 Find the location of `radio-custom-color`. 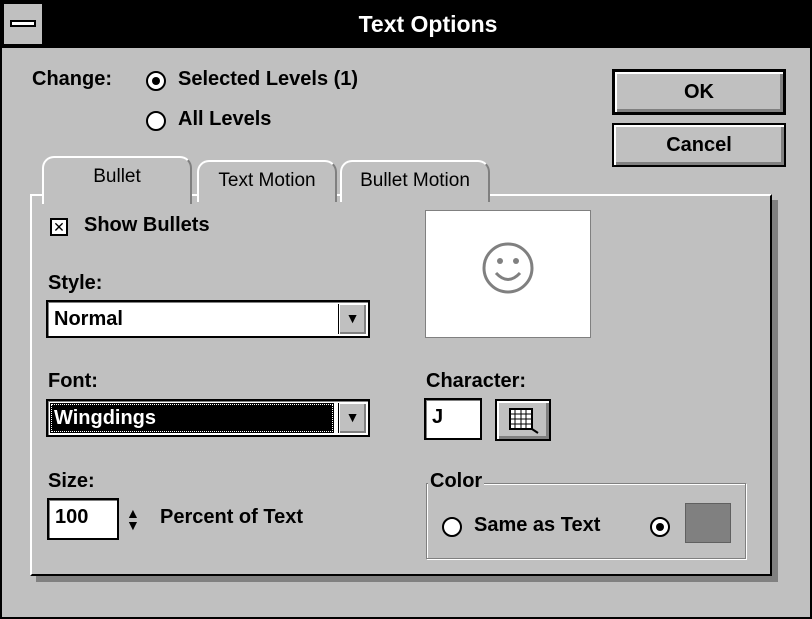

radio-custom-color is located at coordinates (660, 527).